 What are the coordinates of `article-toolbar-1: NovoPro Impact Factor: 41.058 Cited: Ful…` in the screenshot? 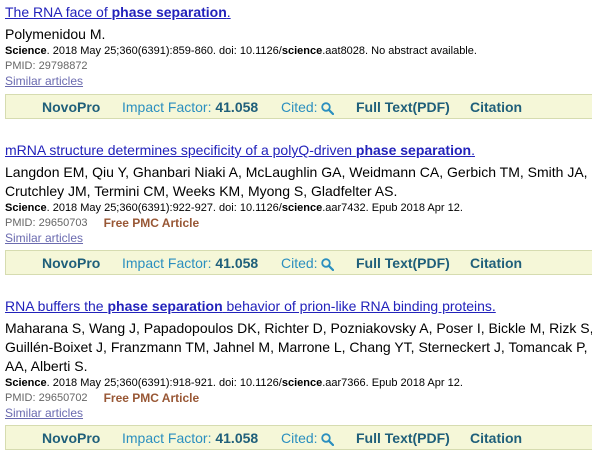 It's located at (298, 106).